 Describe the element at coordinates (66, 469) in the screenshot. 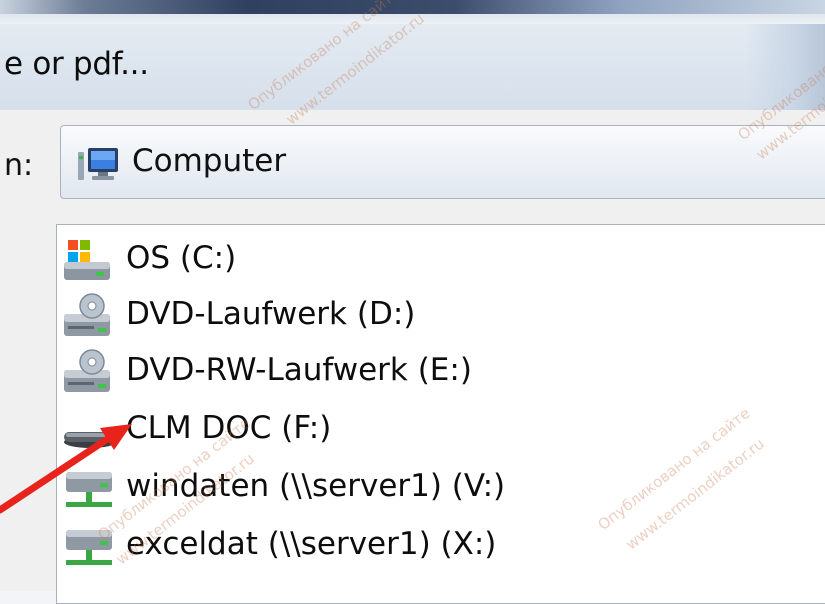

I see `annotation-arrow` at that location.